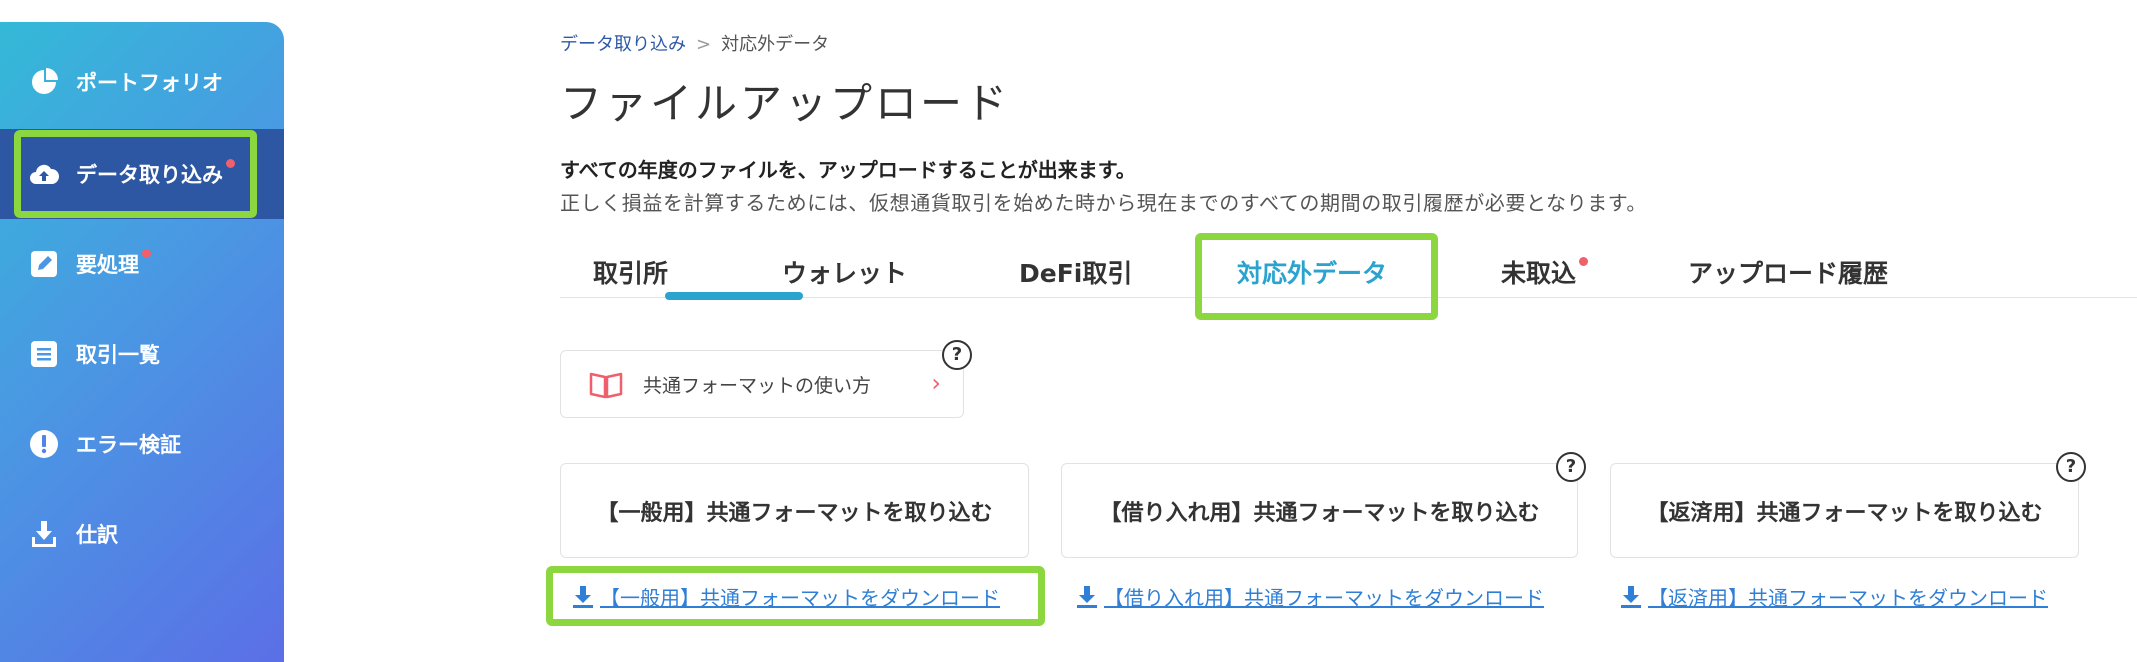 This screenshot has height=662, width=2137. I want to click on sidebar-item-portfolio: ポートフォリオ, so click(142, 82).